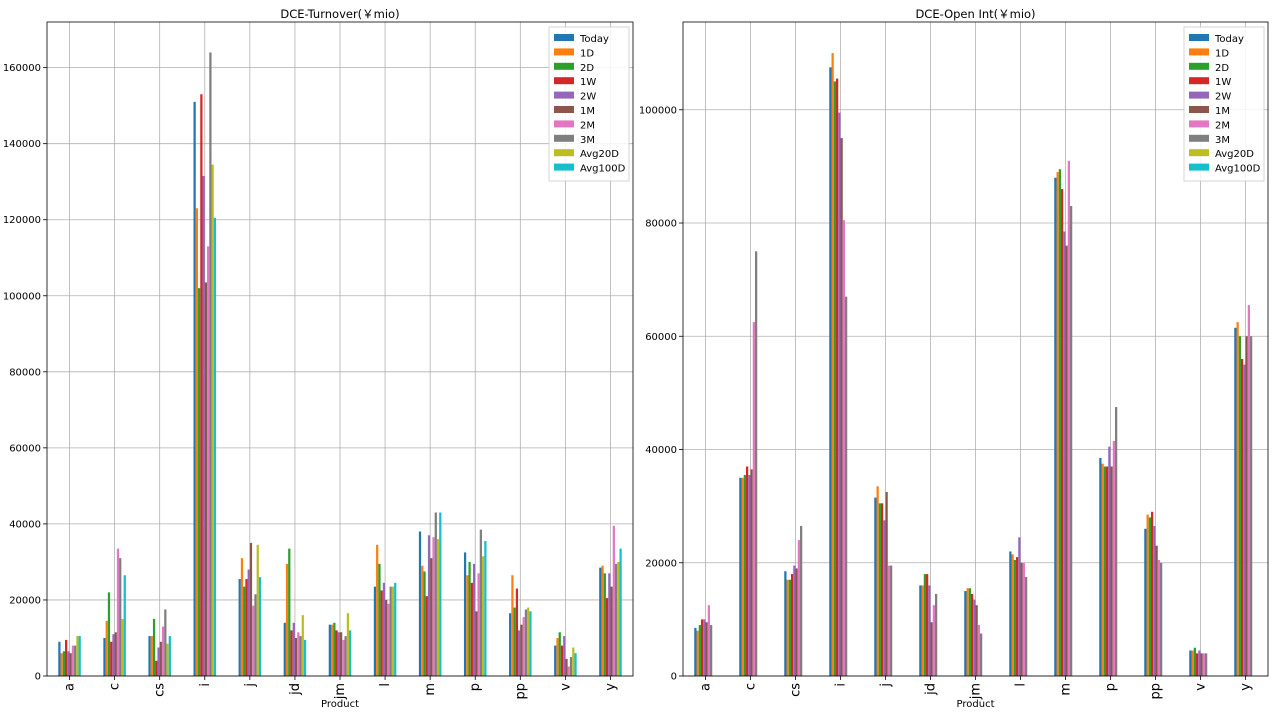 The height and width of the screenshot is (724, 1280). What do you see at coordinates (1111, 571) in the screenshot?
I see `bar-1M-p` at bounding box center [1111, 571].